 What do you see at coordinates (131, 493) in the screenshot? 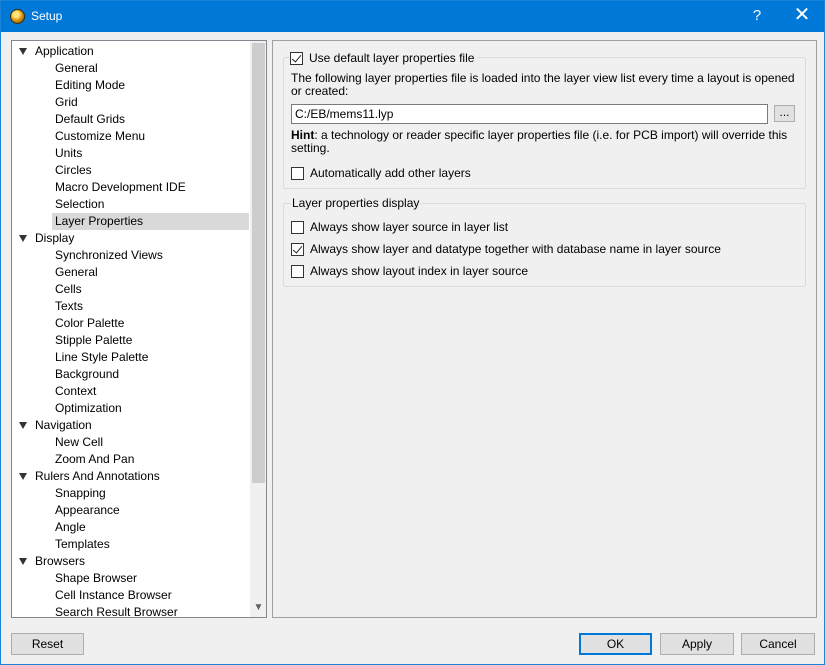
I see `tree-item: Snapping` at bounding box center [131, 493].